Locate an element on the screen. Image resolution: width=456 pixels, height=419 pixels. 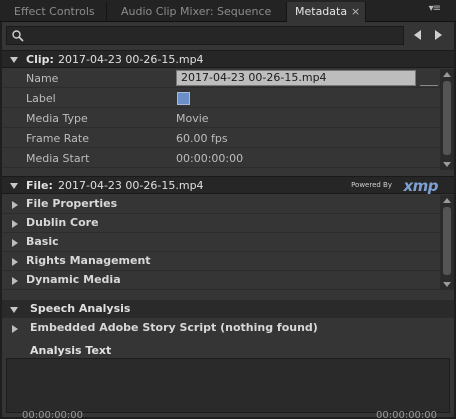
metadata-row-name: Name 2017-04-23 00-26-15.mp4 is located at coordinates (221, 78).